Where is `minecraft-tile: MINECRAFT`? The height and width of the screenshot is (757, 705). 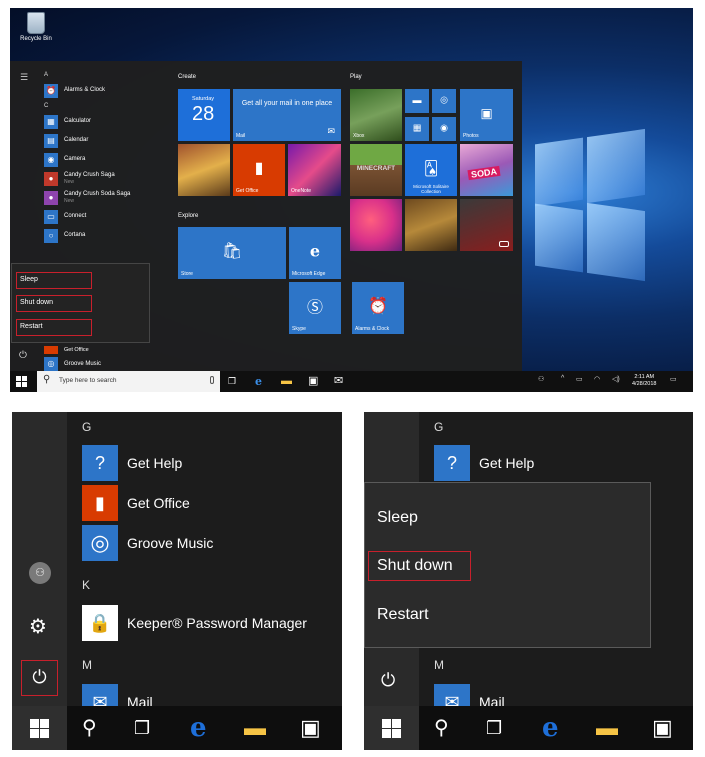 minecraft-tile: MINECRAFT is located at coordinates (376, 170).